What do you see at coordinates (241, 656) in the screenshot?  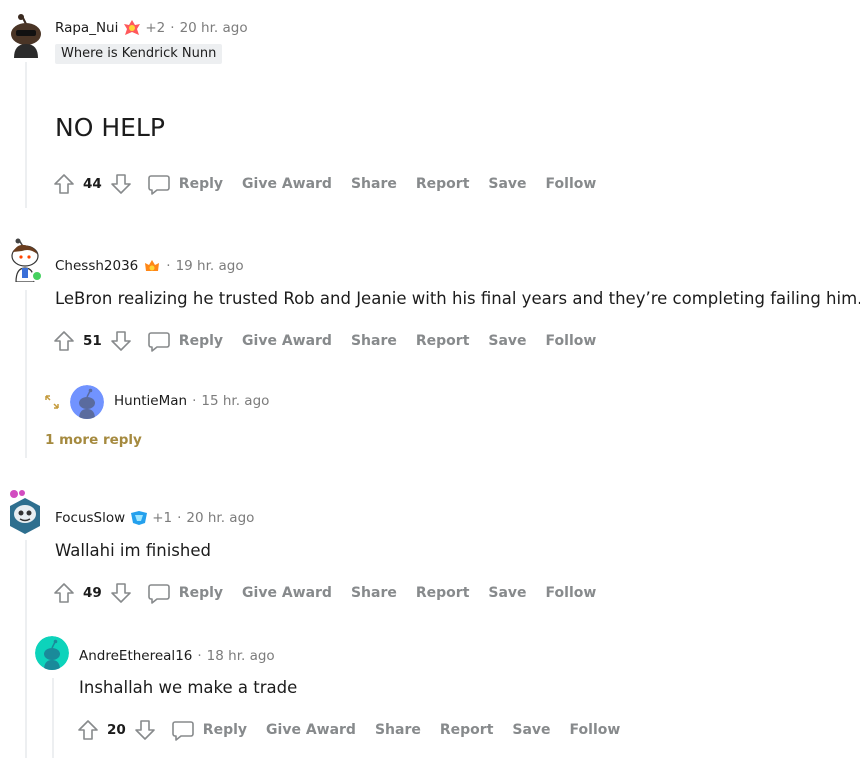 I see `comment-timestamp: 18 hr. ago` at bounding box center [241, 656].